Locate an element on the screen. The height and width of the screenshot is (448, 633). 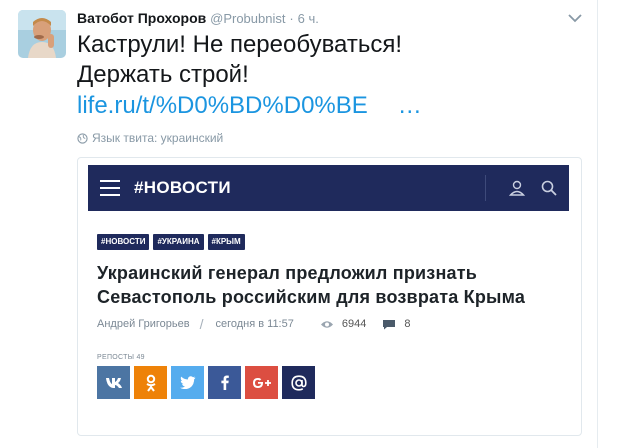
article-date: сегодня в 11:57 is located at coordinates (254, 324).